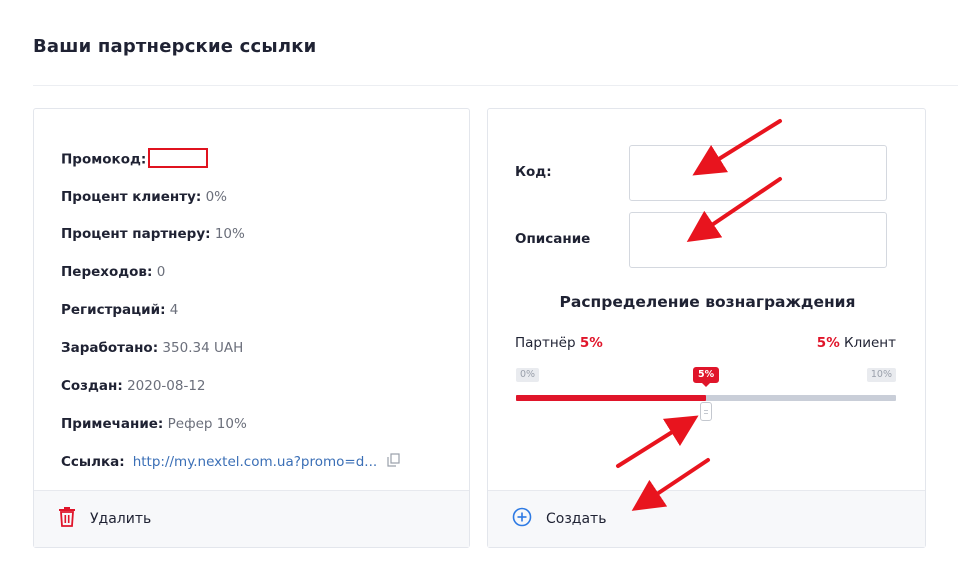  What do you see at coordinates (528, 375) in the screenshot?
I see `slider-min-label: 0%` at bounding box center [528, 375].